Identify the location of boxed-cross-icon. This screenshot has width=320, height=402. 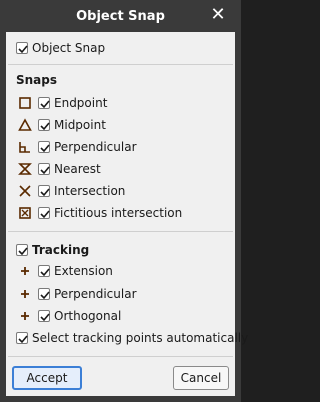
(25, 213).